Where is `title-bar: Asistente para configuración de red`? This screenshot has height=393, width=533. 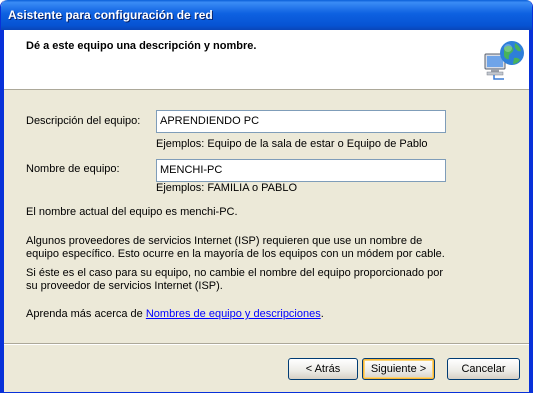
title-bar: Asistente para configuración de red is located at coordinates (266, 15).